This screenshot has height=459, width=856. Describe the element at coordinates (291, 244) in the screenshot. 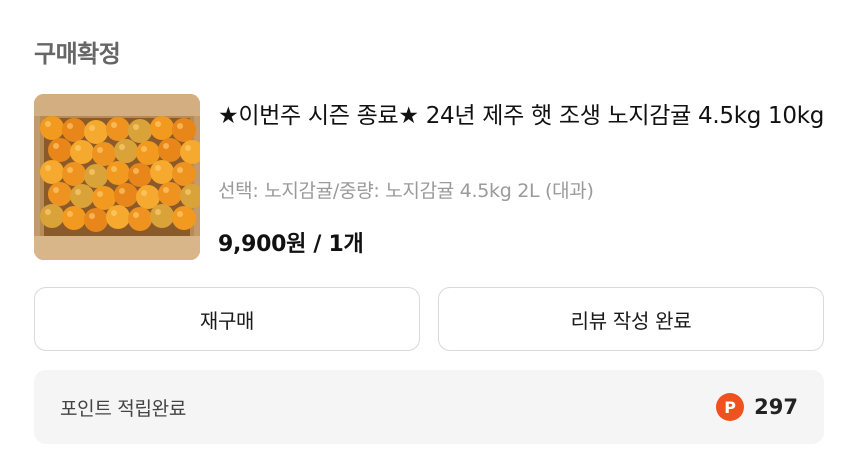

I see `product-price: 9,900원 / 1개` at that location.